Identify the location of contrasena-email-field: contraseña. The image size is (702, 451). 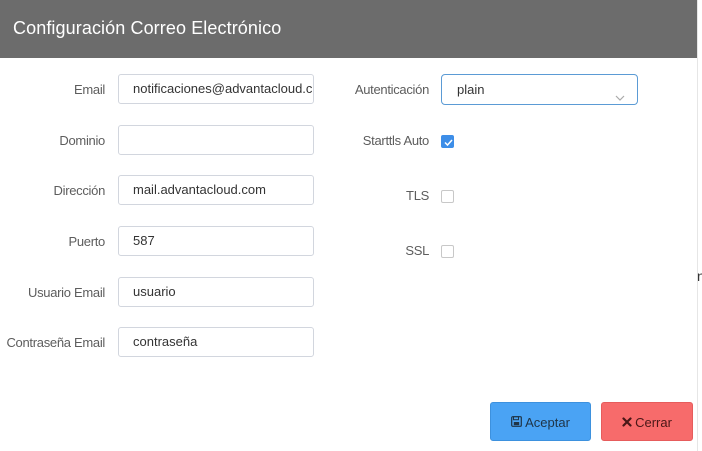
(216, 342).